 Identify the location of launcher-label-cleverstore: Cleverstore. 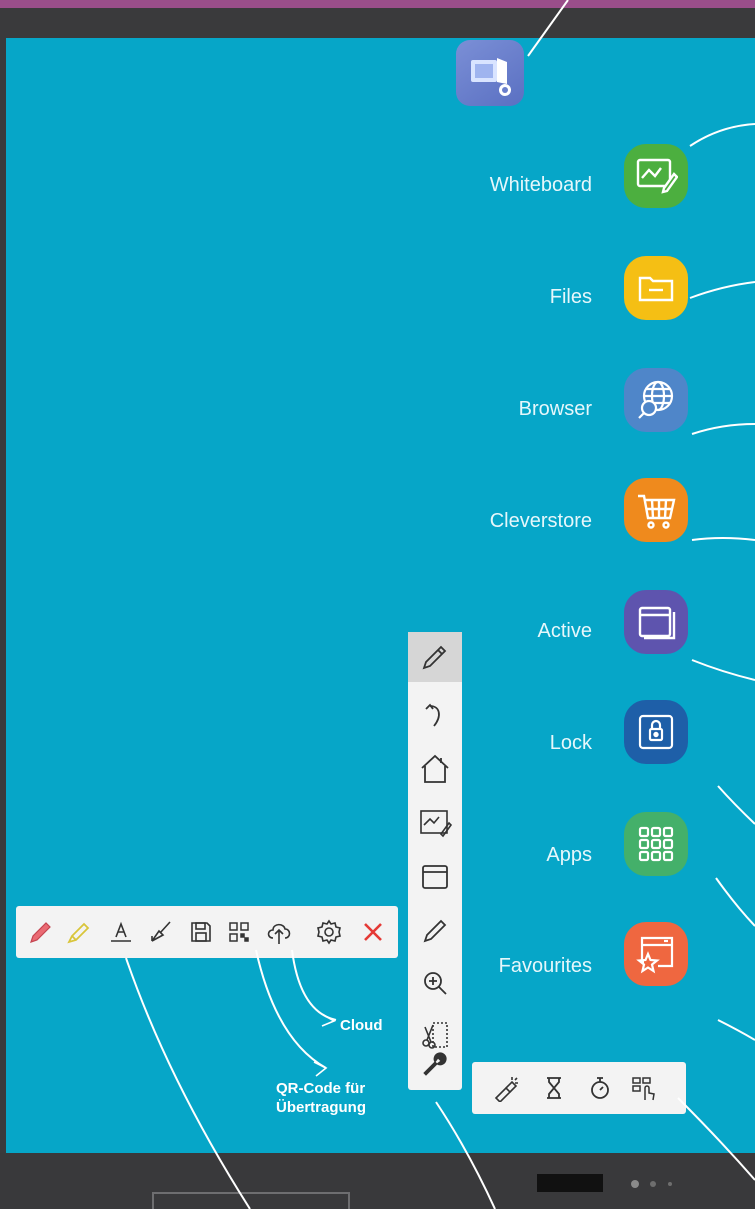
(540, 521).